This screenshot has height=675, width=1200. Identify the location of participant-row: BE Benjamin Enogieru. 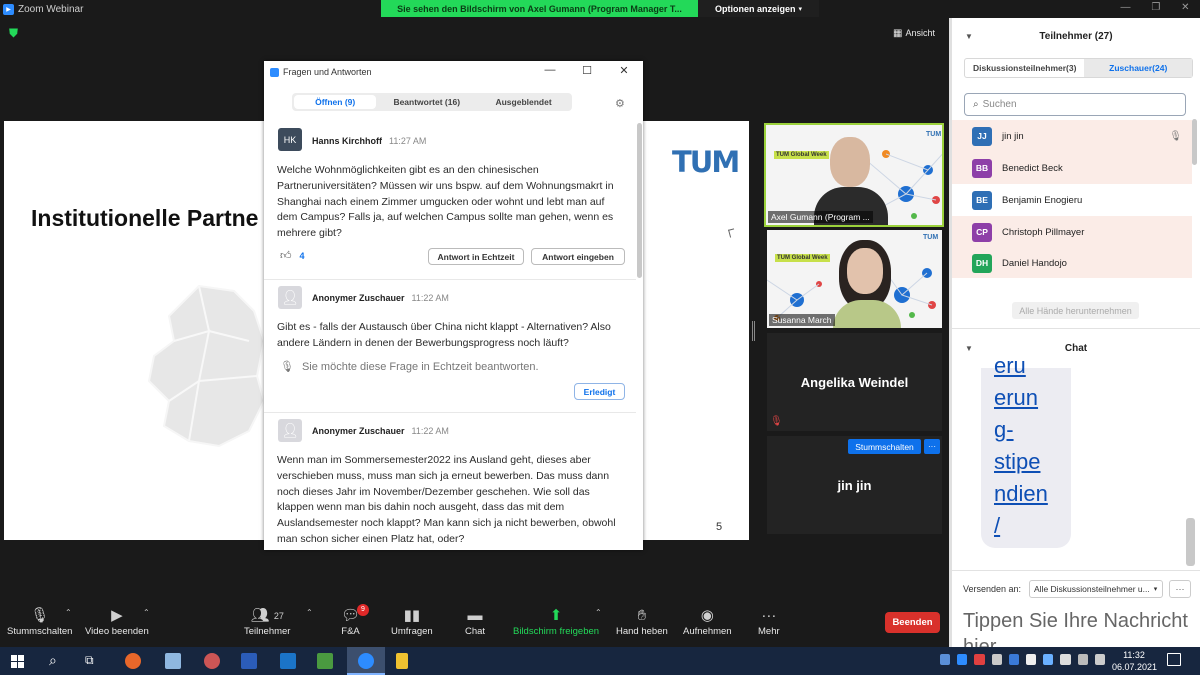
(1072, 200).